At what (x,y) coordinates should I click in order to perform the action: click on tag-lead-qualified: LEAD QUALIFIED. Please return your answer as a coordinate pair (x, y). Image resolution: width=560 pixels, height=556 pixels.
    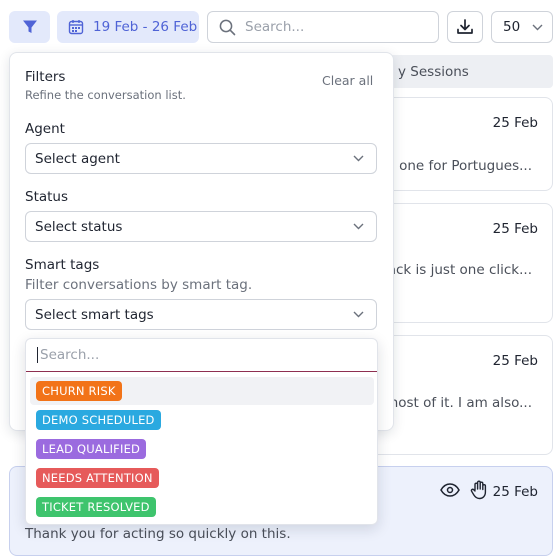
    Looking at the image, I should click on (91, 449).